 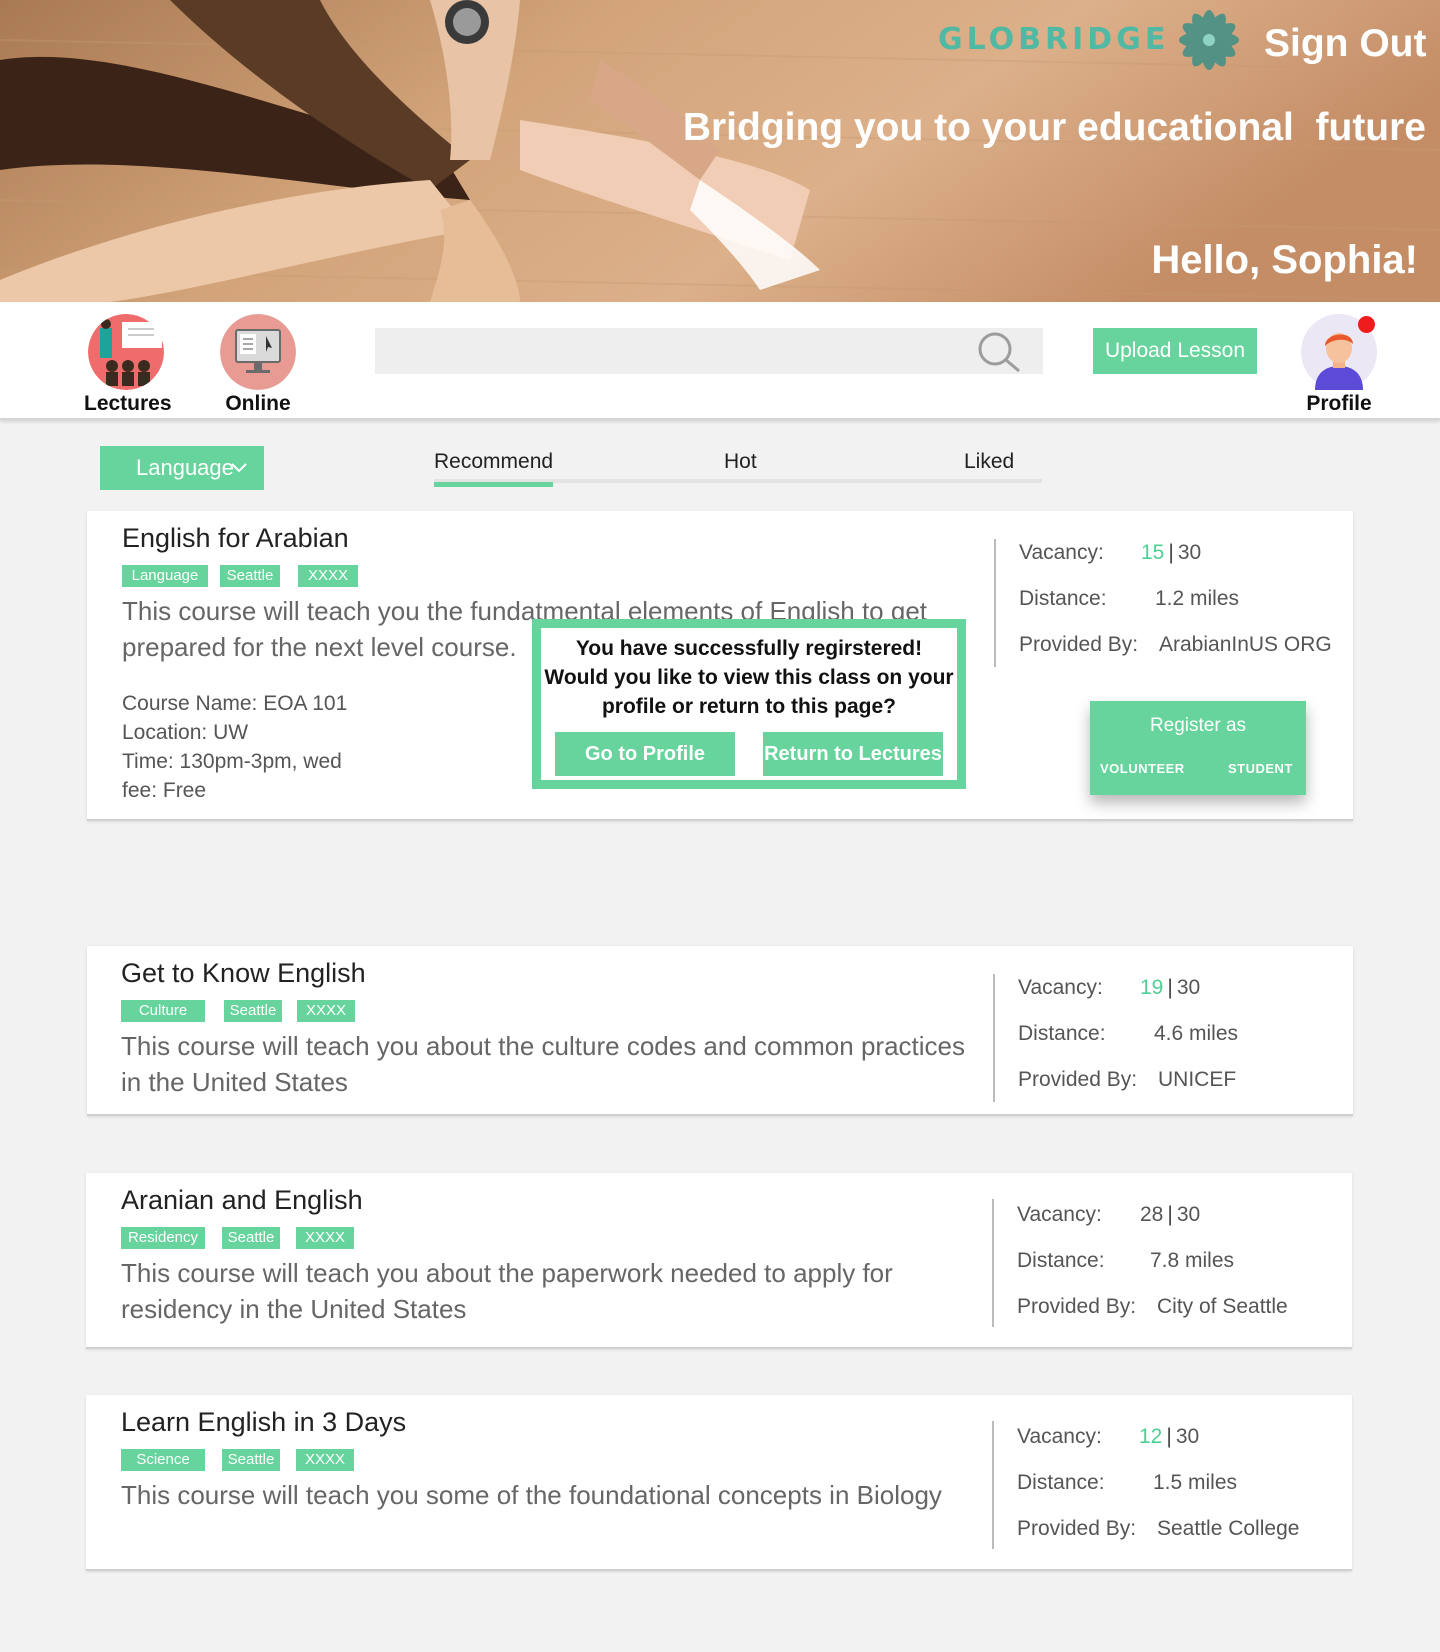 What do you see at coordinates (1198, 748) in the screenshot?
I see `register-panel: Register as VOLUNTEER STUDENT` at bounding box center [1198, 748].